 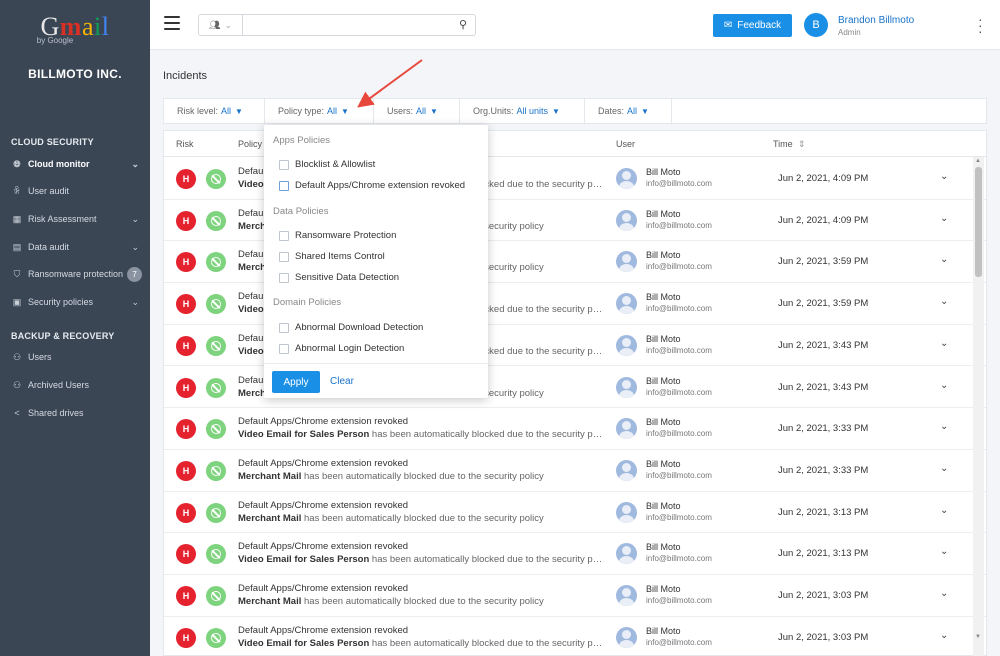 I want to click on feedback-button: ✉︎ Feedback, so click(x=752, y=25).